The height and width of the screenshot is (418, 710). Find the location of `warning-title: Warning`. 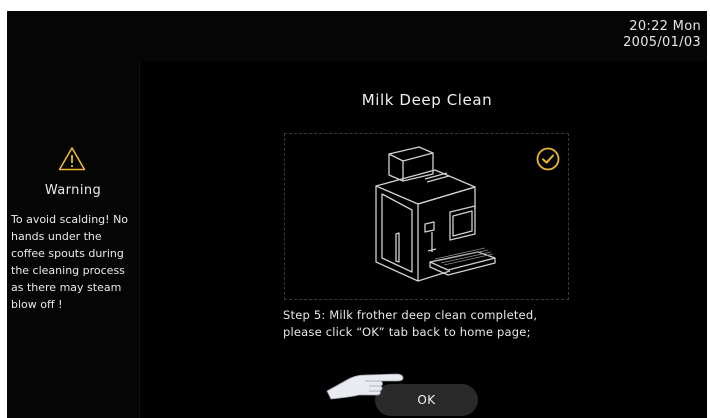

warning-title: Warning is located at coordinates (73, 190).